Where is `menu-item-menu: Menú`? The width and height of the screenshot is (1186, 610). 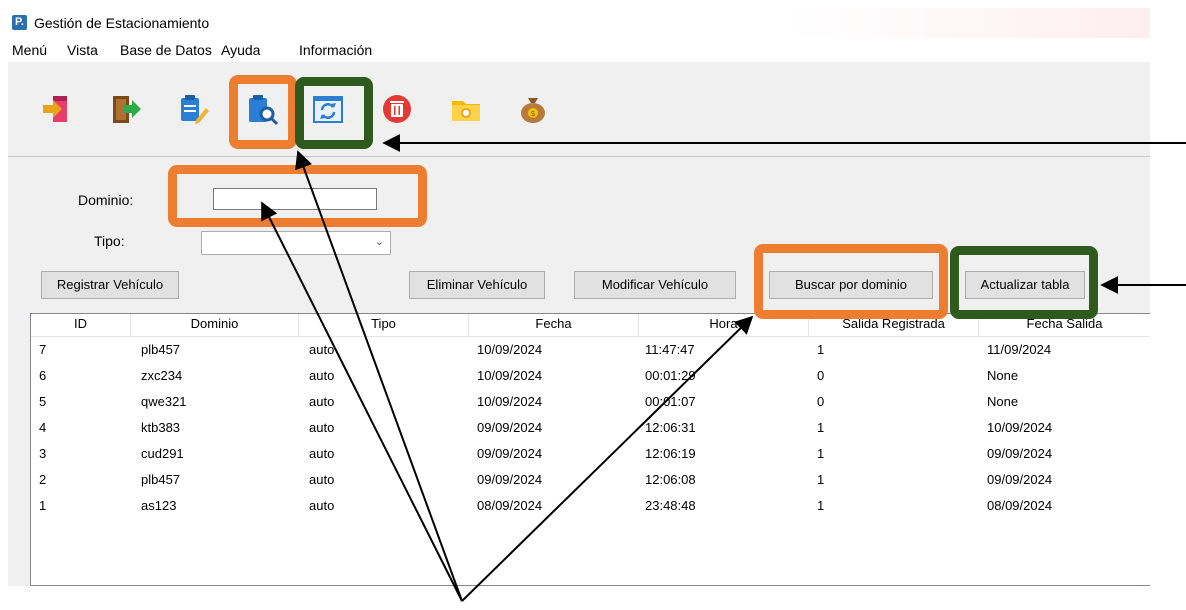 menu-item-menu: Menú is located at coordinates (29, 50).